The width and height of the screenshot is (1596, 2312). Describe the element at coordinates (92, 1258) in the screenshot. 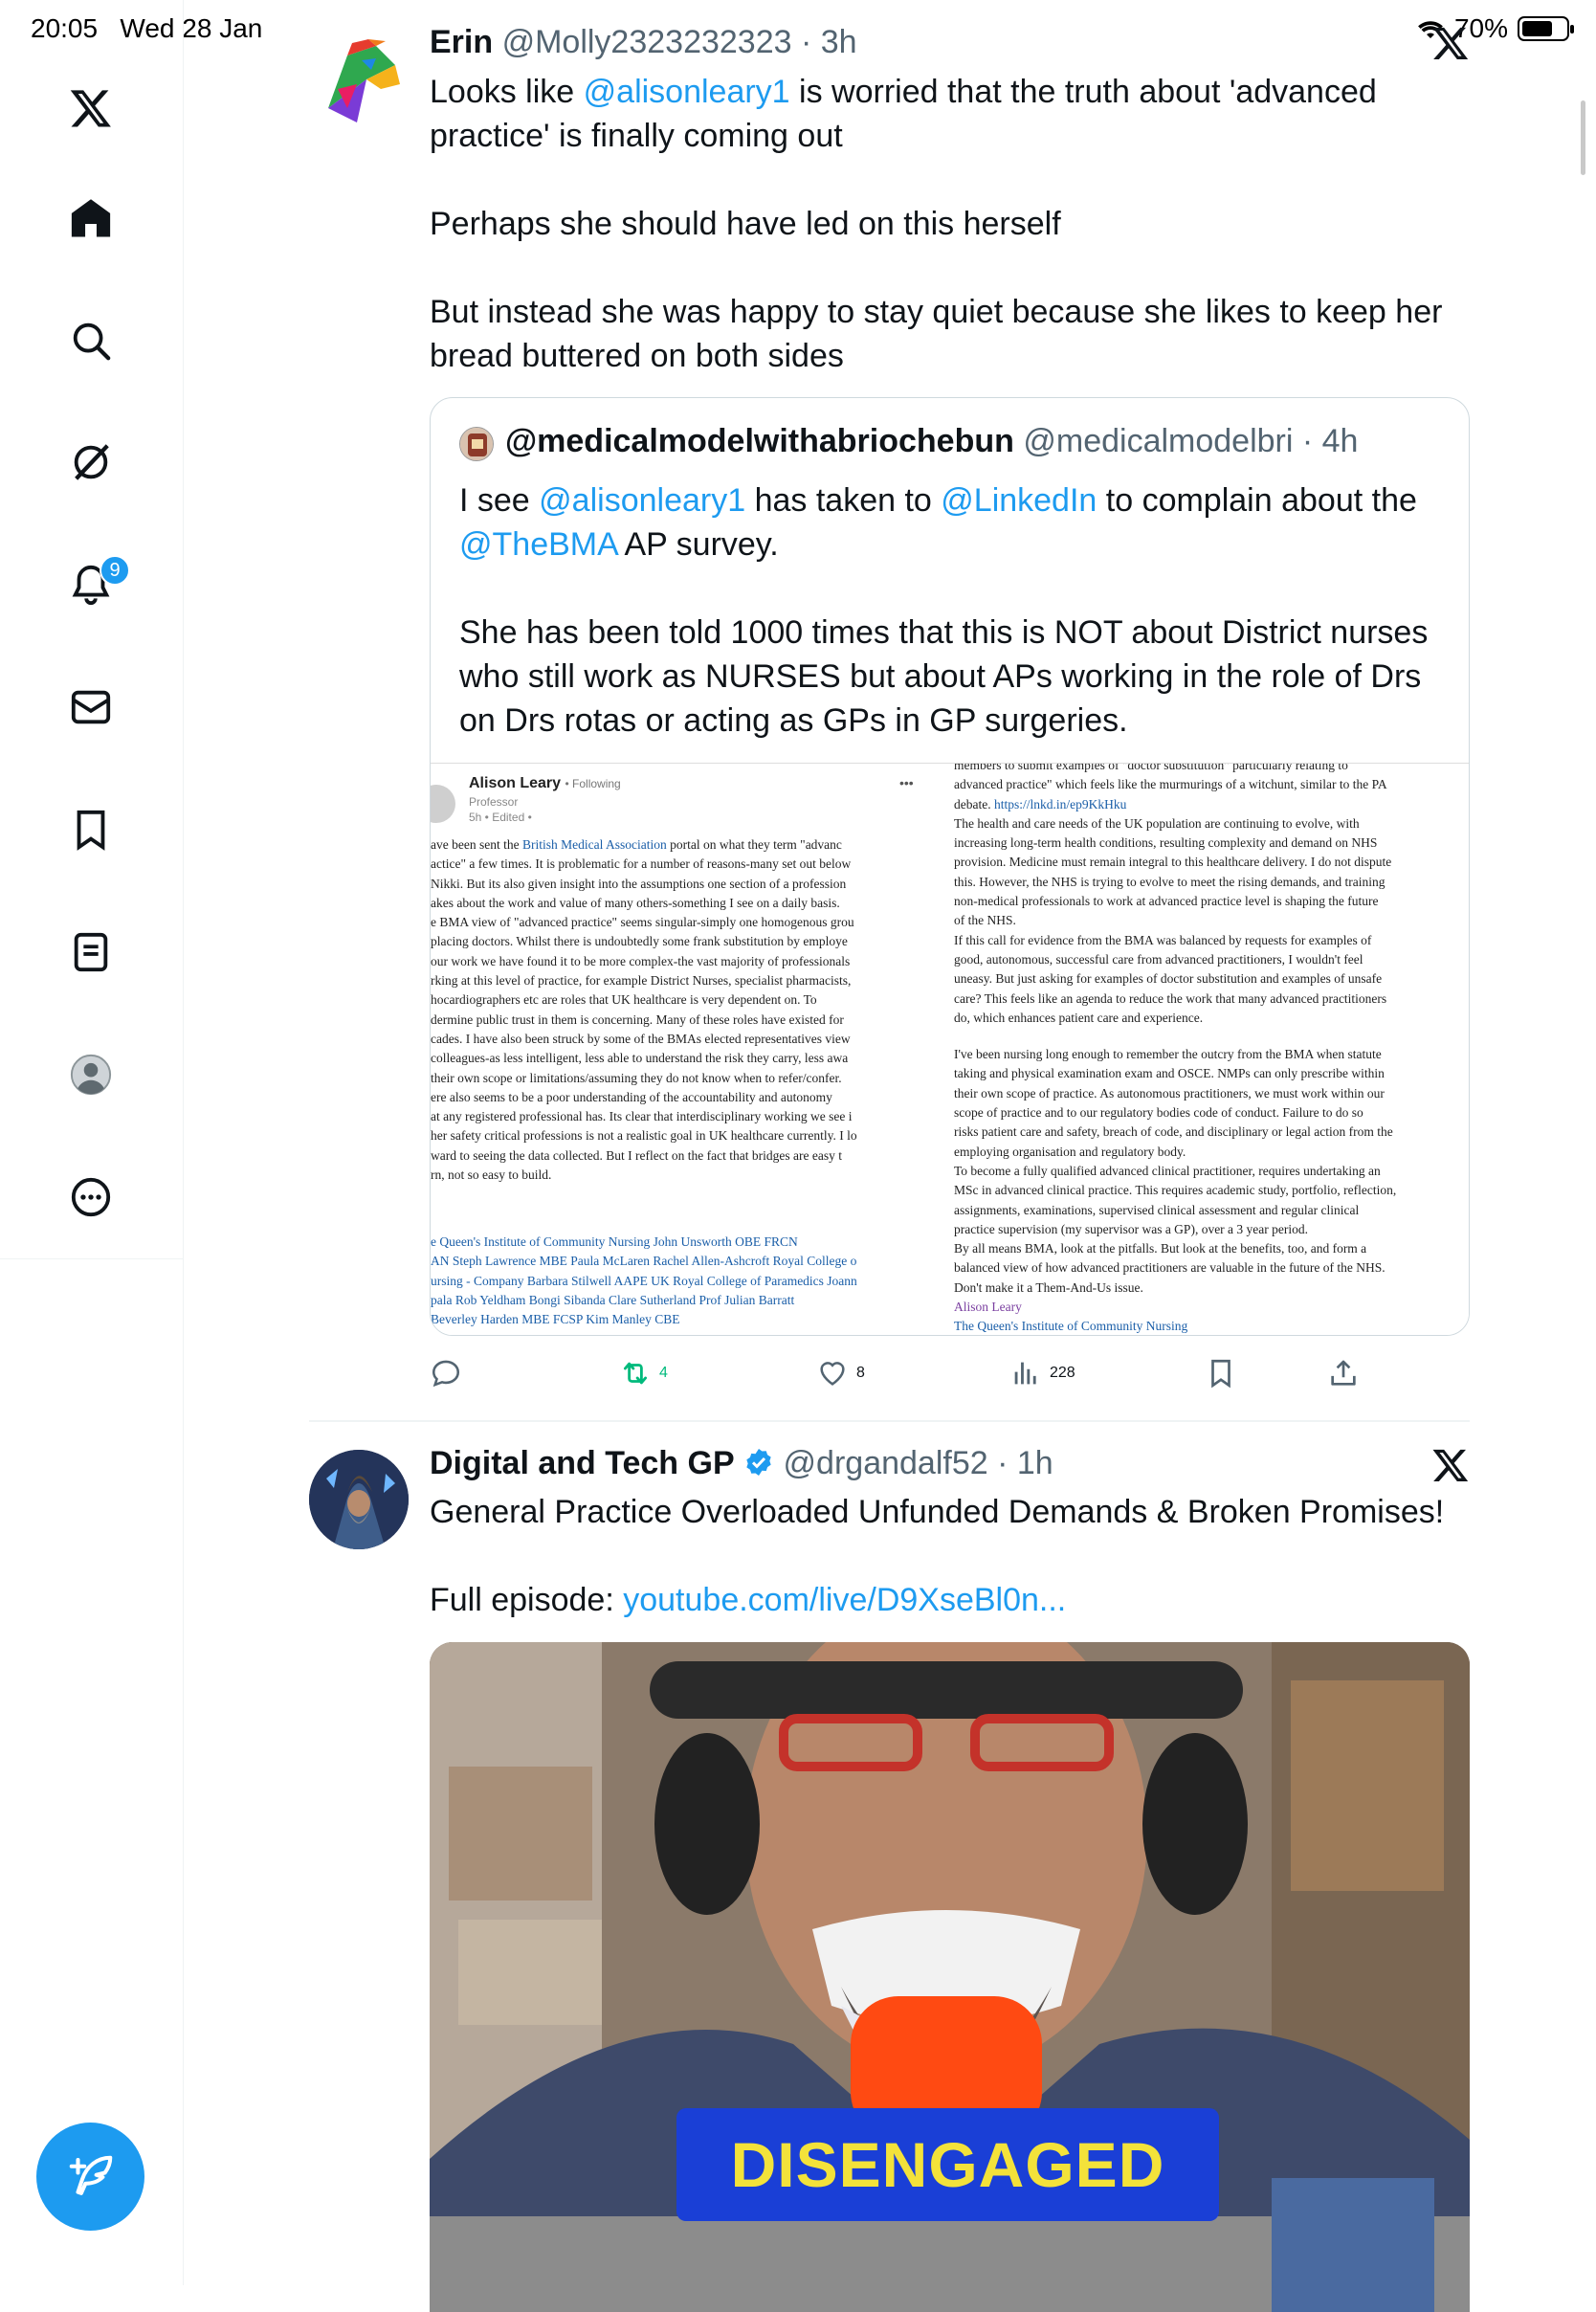

I see `sidebar-divider` at that location.